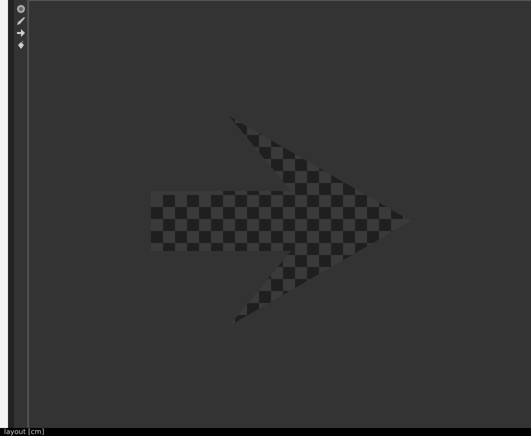  Describe the element at coordinates (21, 9) in the screenshot. I see `target-icon` at that location.